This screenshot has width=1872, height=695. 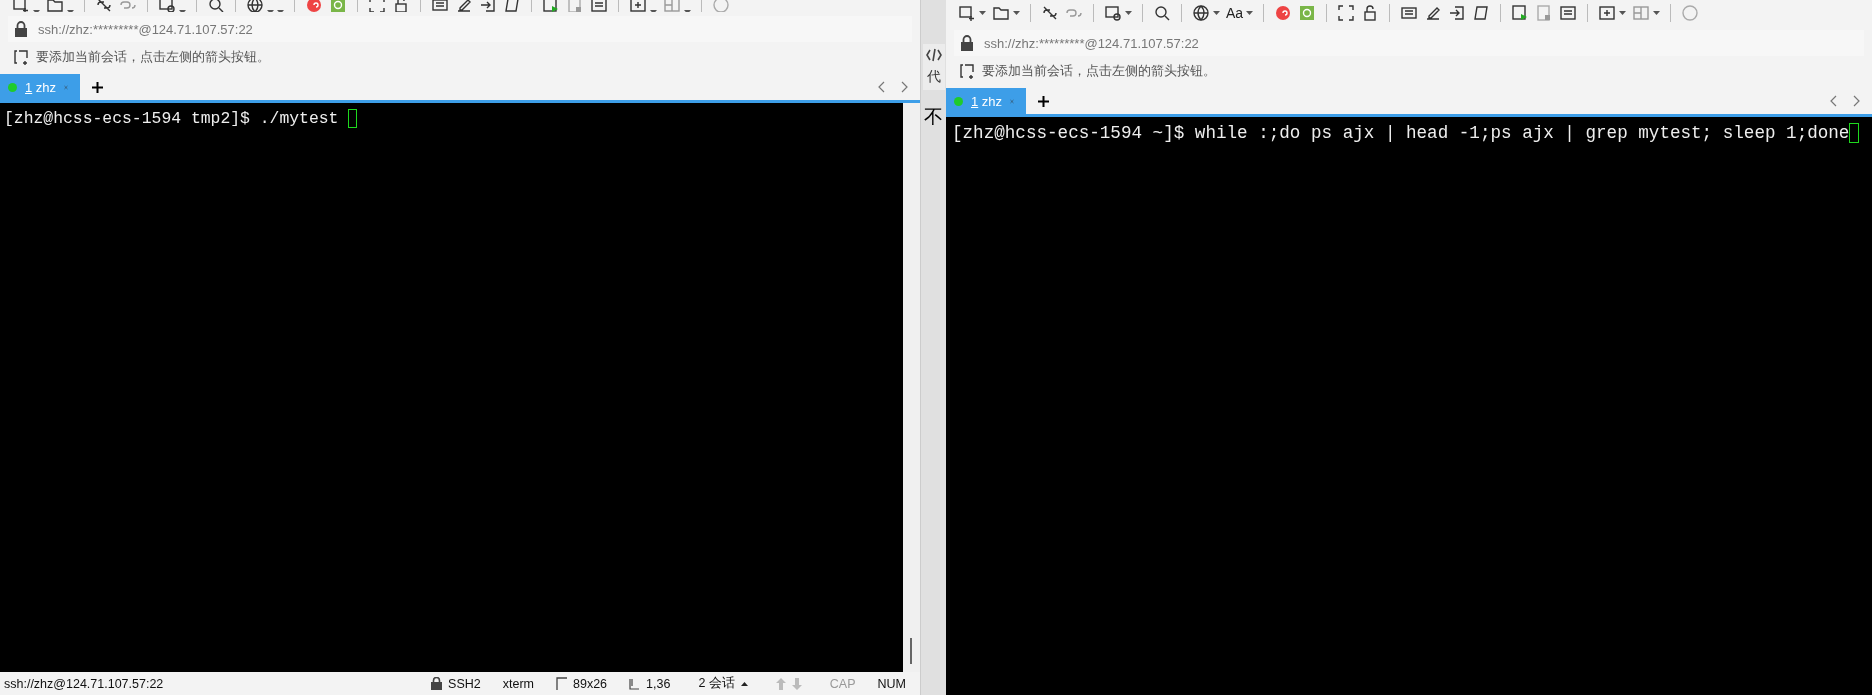 I want to click on side-text: 不, so click(x=933, y=116).